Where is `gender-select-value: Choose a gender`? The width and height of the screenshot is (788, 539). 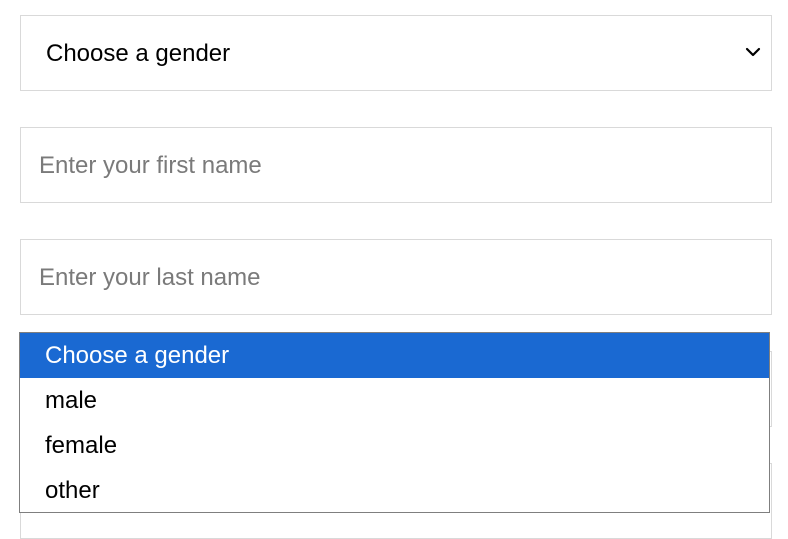
gender-select-value: Choose a gender is located at coordinates (138, 53).